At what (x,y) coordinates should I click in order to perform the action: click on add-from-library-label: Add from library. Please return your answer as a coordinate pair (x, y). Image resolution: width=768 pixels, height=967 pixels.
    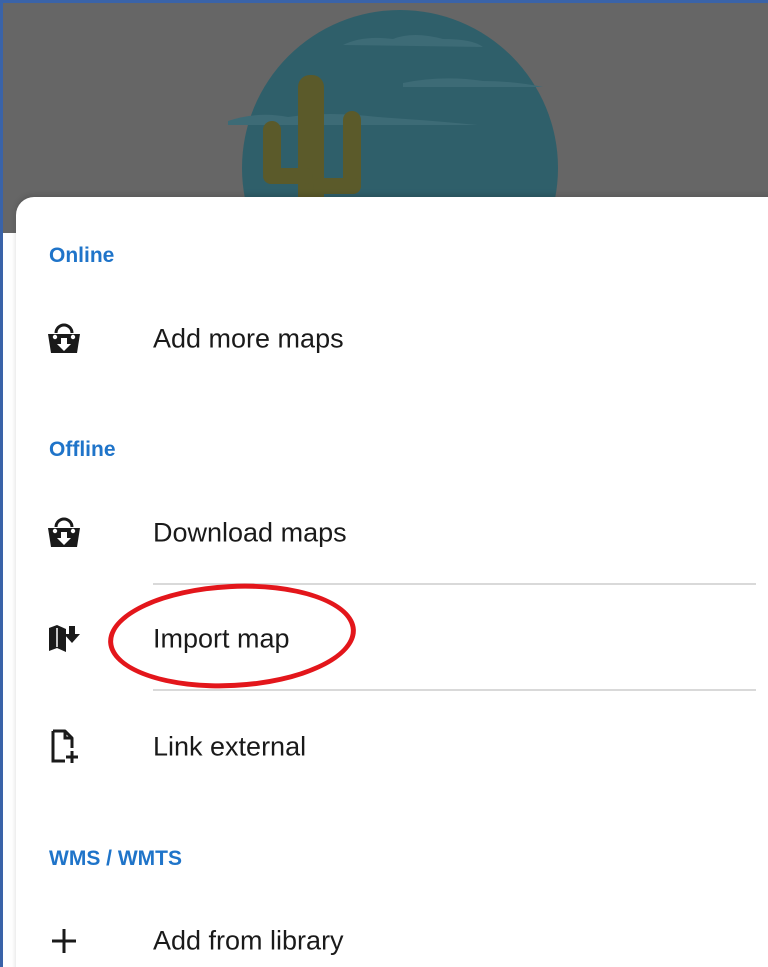
    Looking at the image, I should click on (248, 940).